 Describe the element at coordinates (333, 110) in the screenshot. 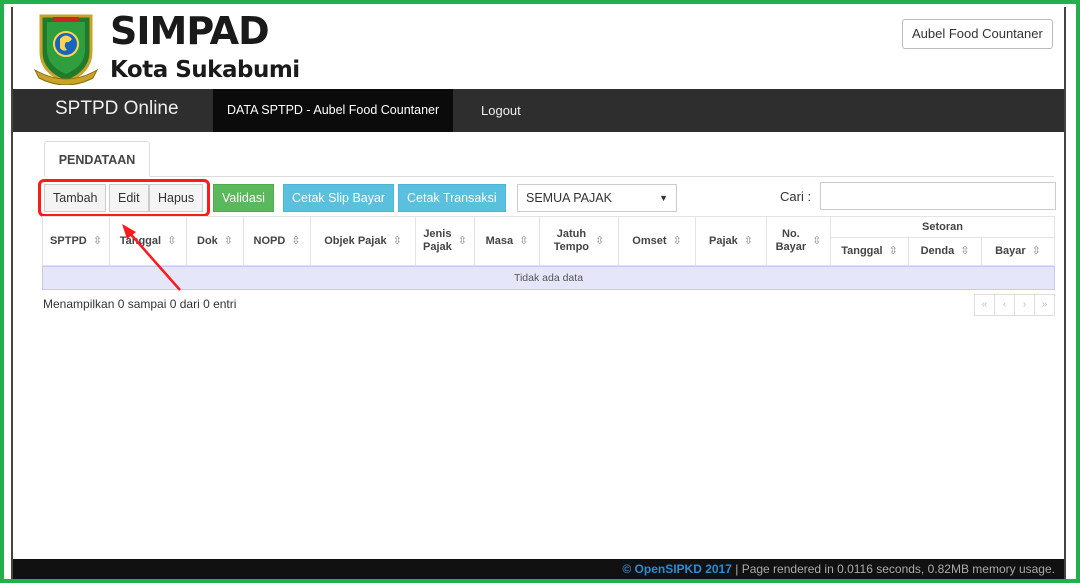

I see `nav-item-data-sptpd: DATA SPTPD - Aubel Food Countaner` at that location.